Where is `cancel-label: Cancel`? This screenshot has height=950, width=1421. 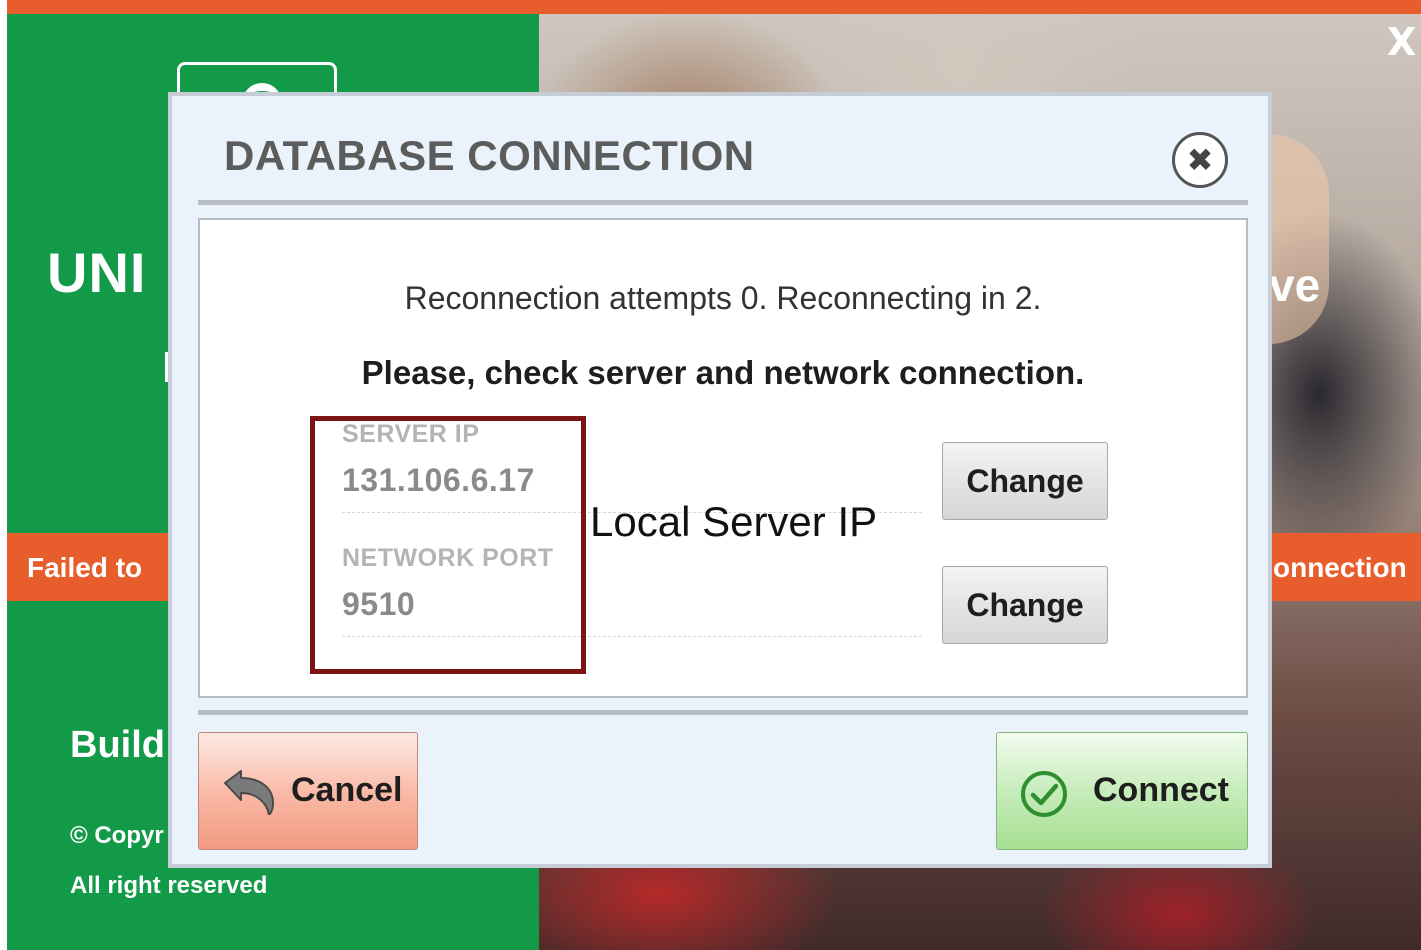 cancel-label: Cancel is located at coordinates (347, 790).